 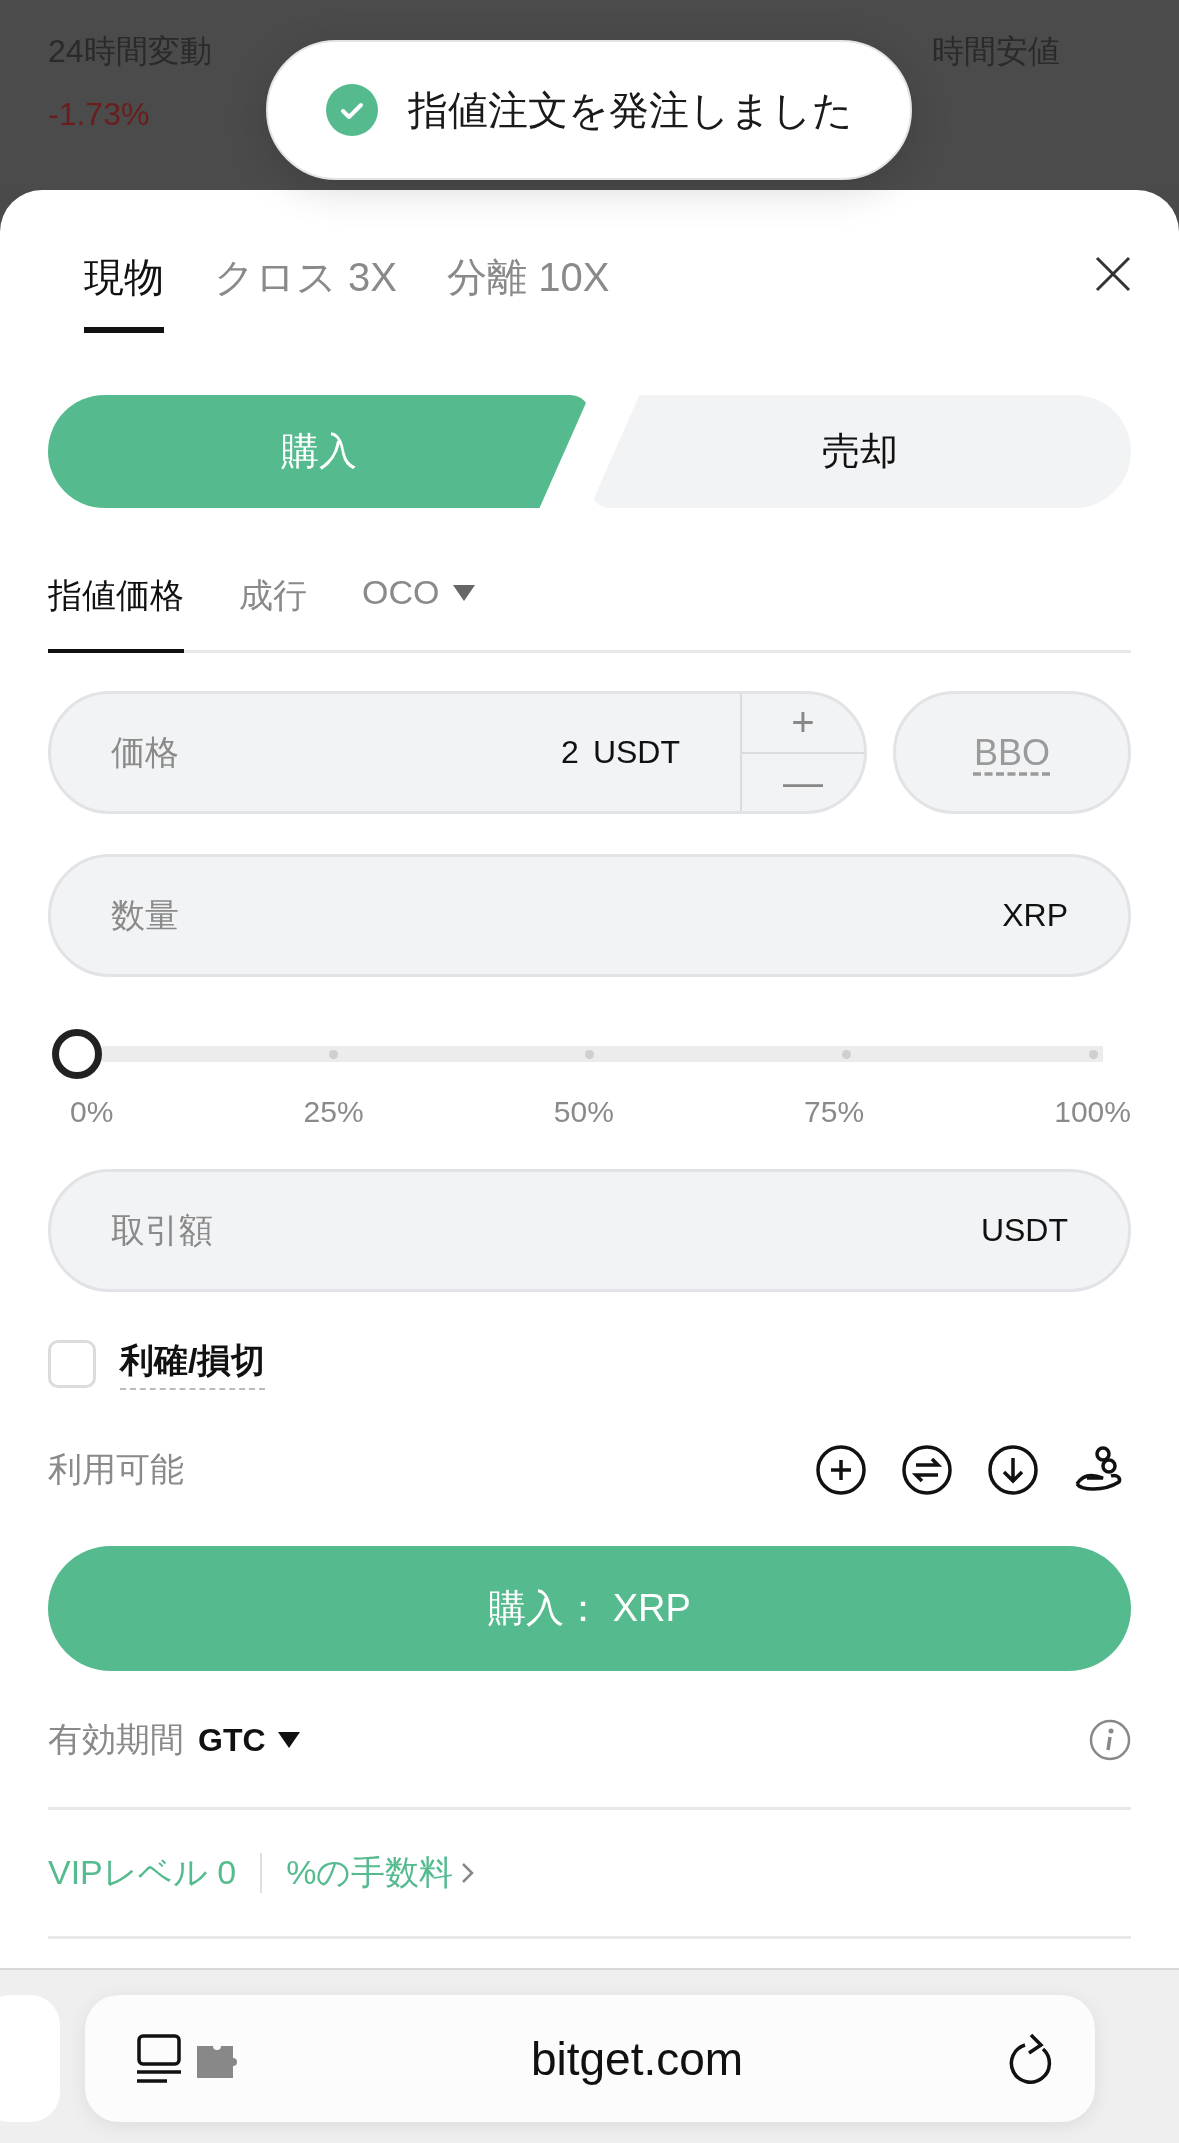 I want to click on toast-message: 指値注文を発注しました, so click(x=630, y=110).